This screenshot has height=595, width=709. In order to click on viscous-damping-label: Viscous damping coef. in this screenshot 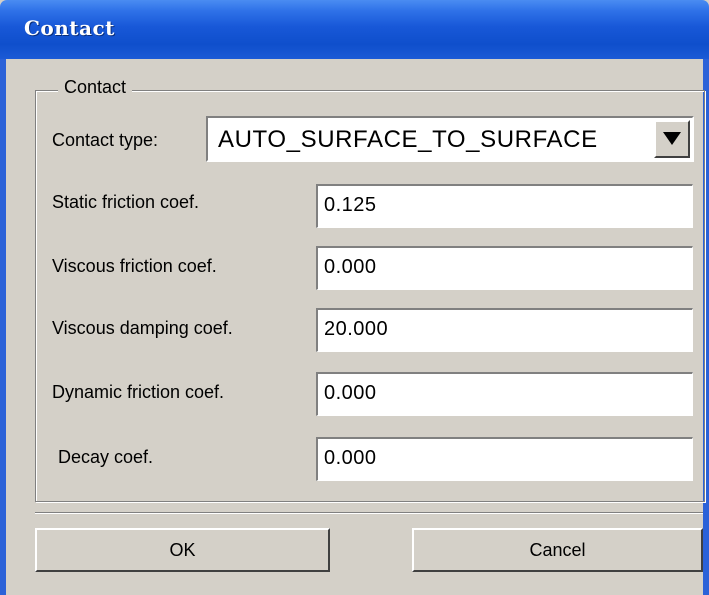, I will do `click(142, 328)`.